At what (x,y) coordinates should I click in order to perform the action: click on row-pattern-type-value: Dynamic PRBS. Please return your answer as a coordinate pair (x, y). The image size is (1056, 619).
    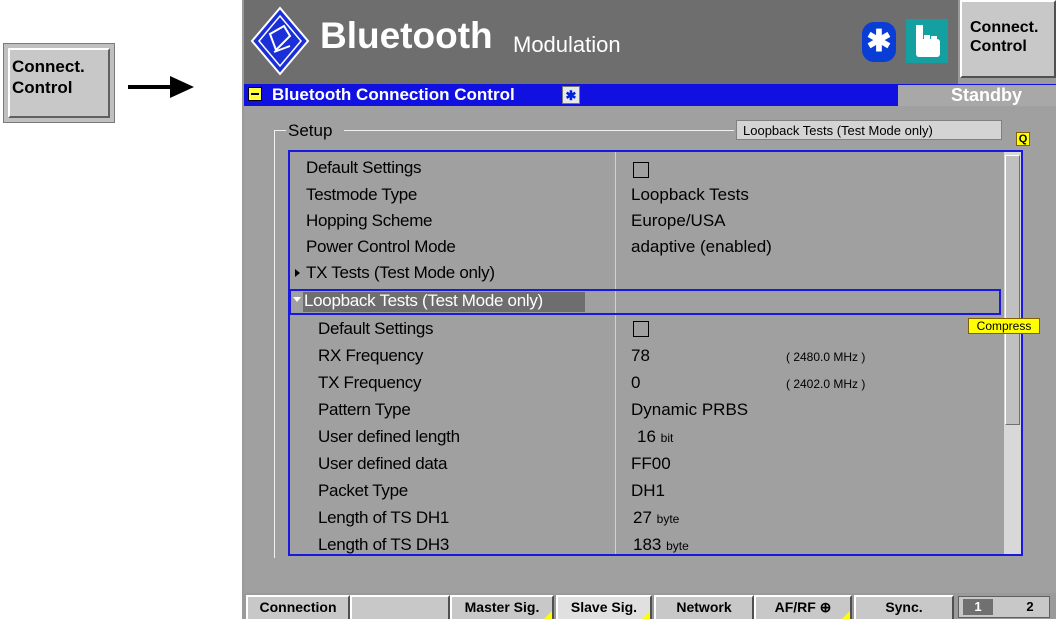
    Looking at the image, I should click on (689, 410).